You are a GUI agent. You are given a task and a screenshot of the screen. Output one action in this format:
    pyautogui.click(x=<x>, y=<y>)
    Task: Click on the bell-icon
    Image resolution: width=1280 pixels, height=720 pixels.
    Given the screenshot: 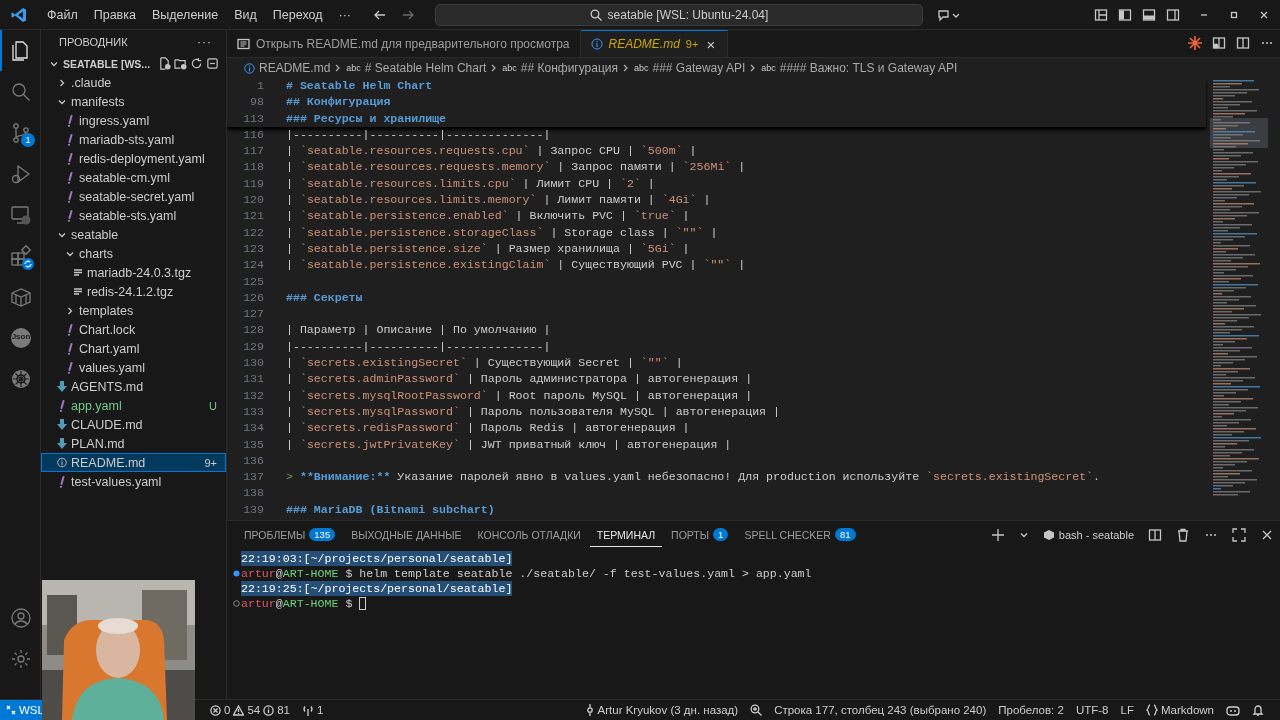 What is the action you would take?
    pyautogui.click(x=1258, y=710)
    